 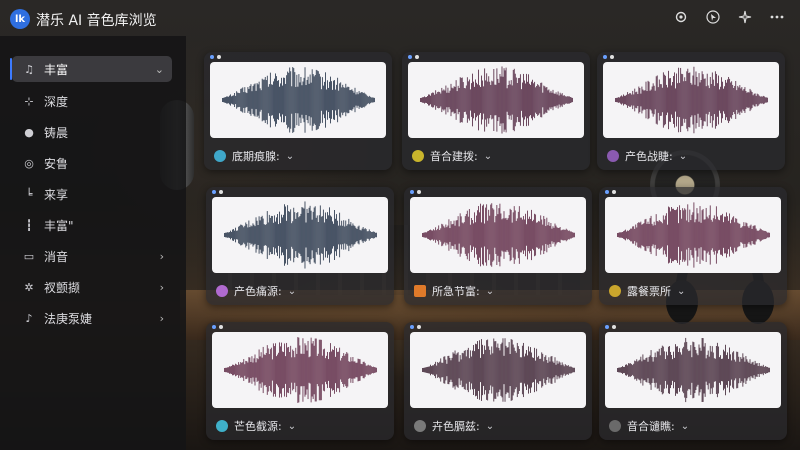 I want to click on sidebar-item-0: ♫ 丰富 ⌄, so click(x=92, y=69).